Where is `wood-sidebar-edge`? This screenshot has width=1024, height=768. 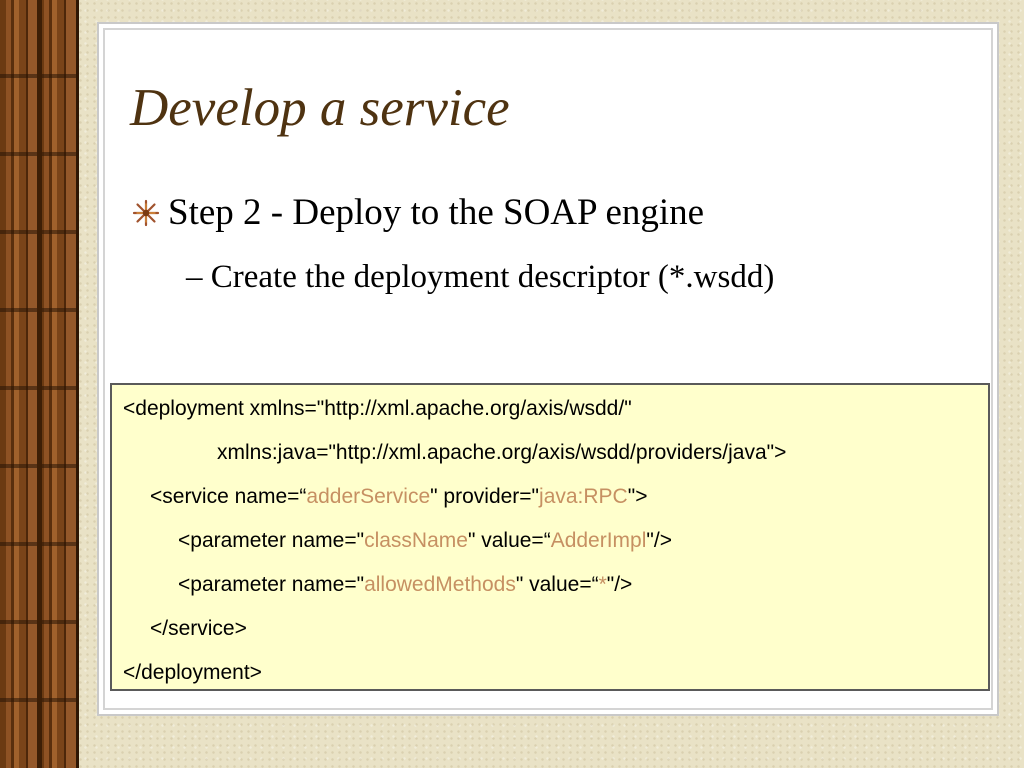 wood-sidebar-edge is located at coordinates (77, 384).